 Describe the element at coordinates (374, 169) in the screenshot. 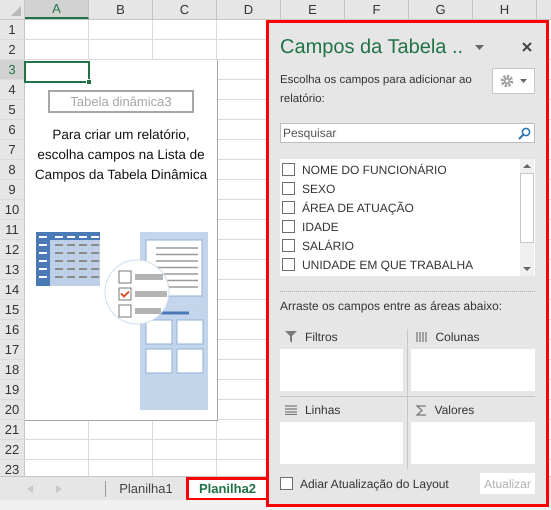

I see `field-item: NOME DO FUNCIONÁRIO` at that location.